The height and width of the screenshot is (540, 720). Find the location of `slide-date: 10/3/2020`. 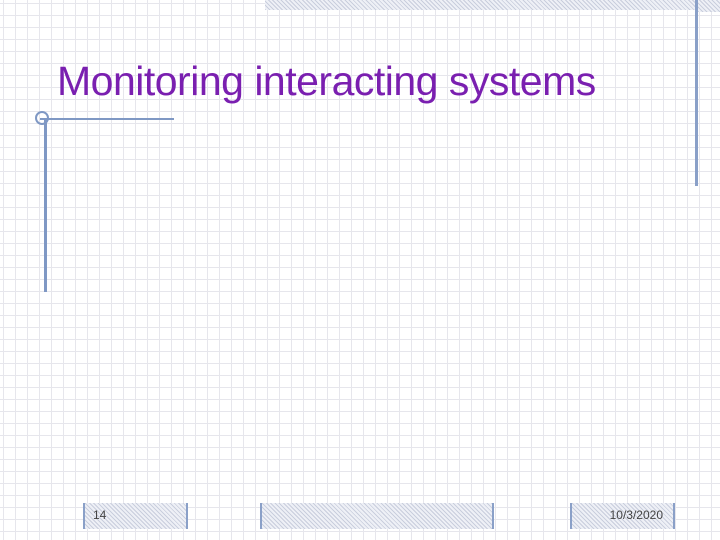

slide-date: 10/3/2020 is located at coordinates (636, 515).